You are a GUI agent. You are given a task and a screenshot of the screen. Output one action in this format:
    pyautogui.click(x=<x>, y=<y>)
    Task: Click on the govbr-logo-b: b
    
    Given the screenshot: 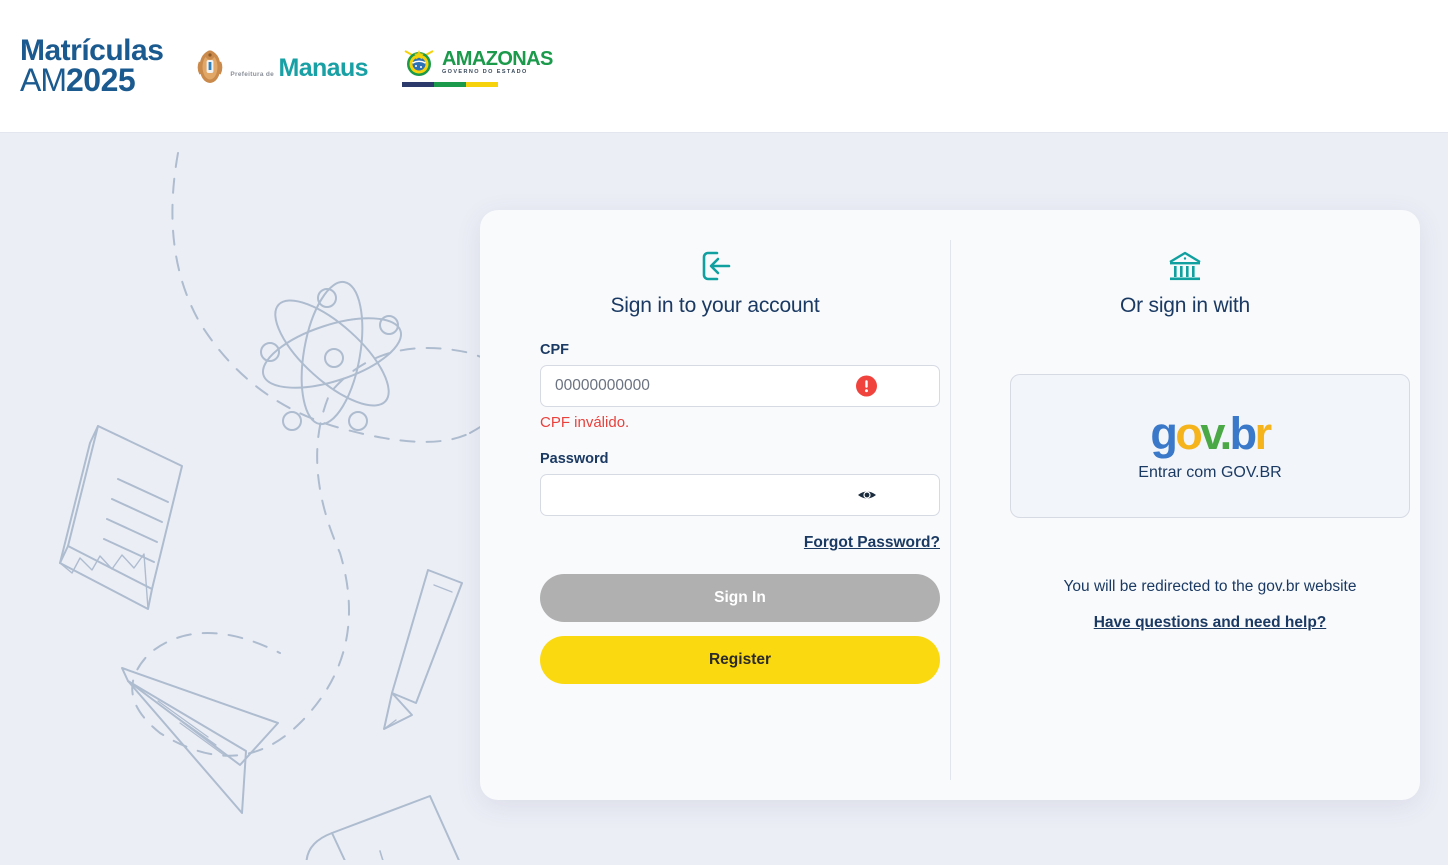 What is the action you would take?
    pyautogui.click(x=1243, y=433)
    